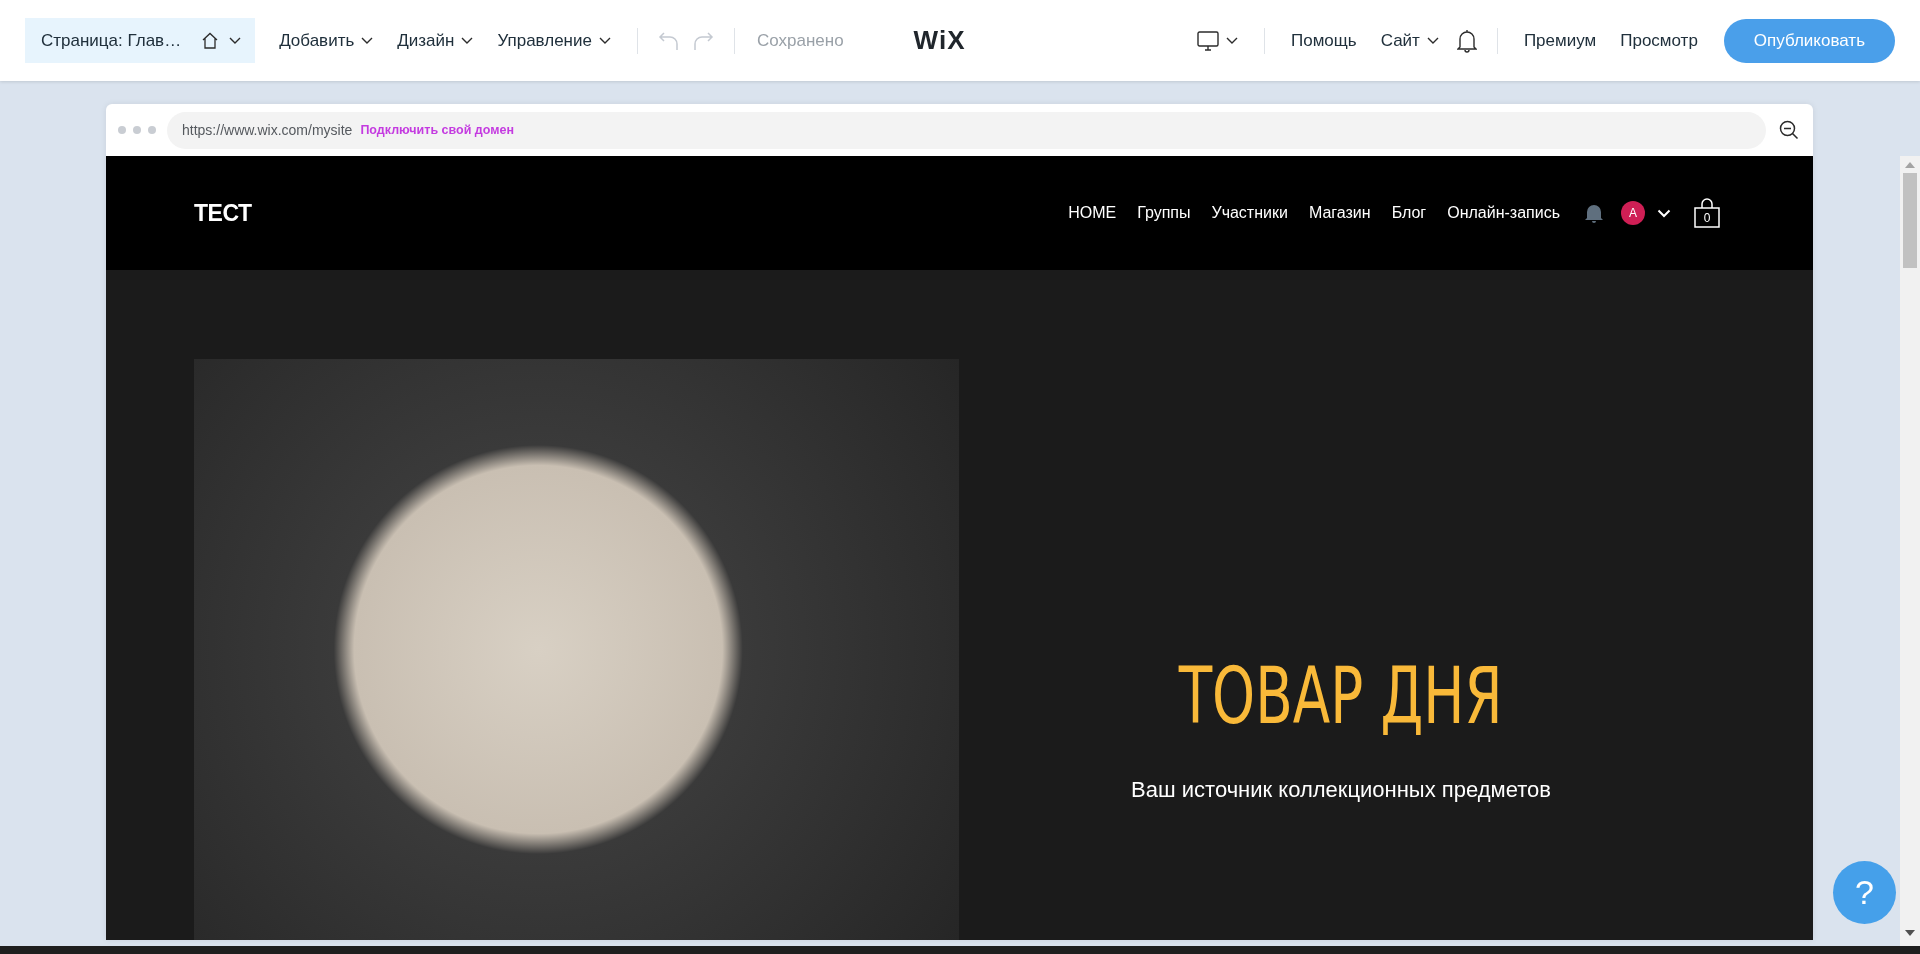  I want to click on hero-subtitle: Ваш источник коллекционных предметов, so click(1341, 790).